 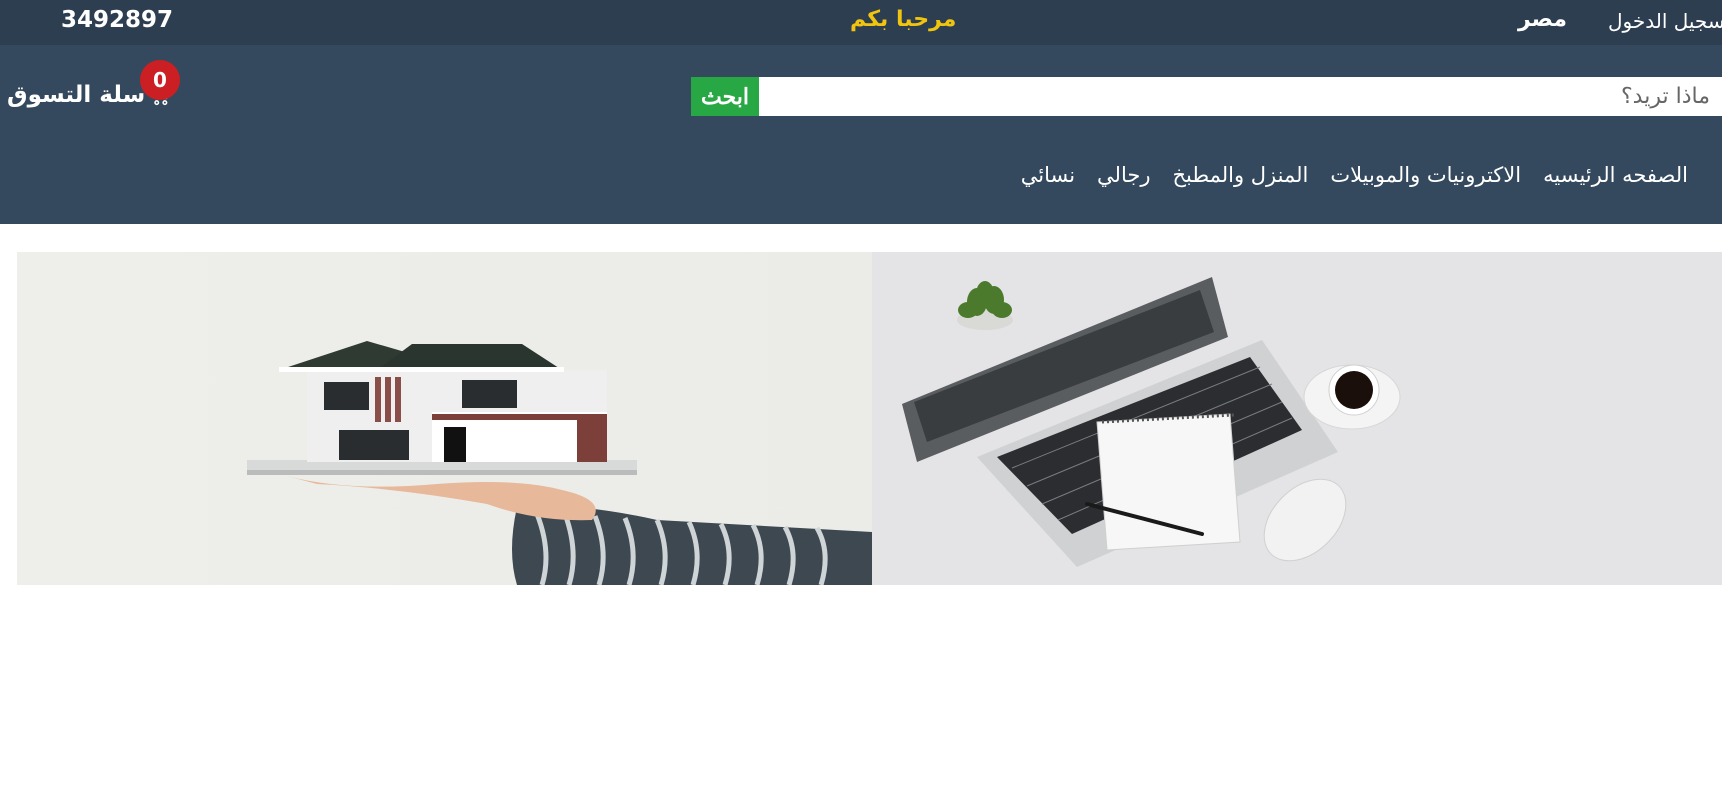 I want to click on nav-item-electronics: الاكترونيات والموبيلات, so click(x=1425, y=175).